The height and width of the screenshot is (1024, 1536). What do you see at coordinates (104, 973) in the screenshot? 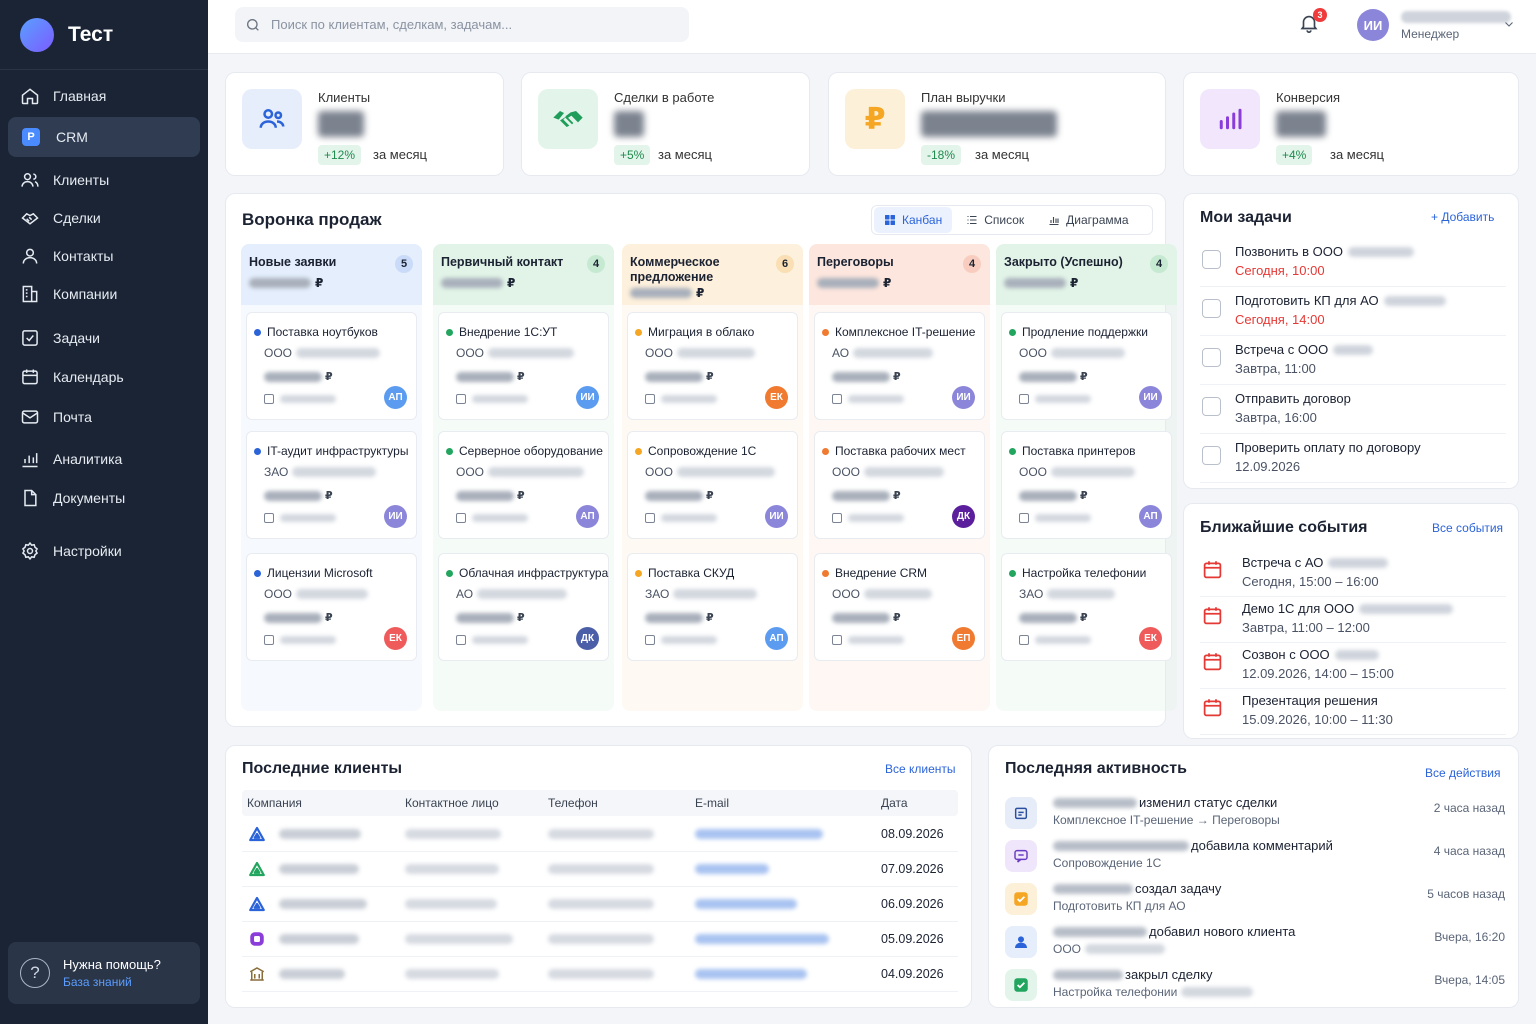
I see `help-box: ? Нужна помощь? База знаний` at bounding box center [104, 973].